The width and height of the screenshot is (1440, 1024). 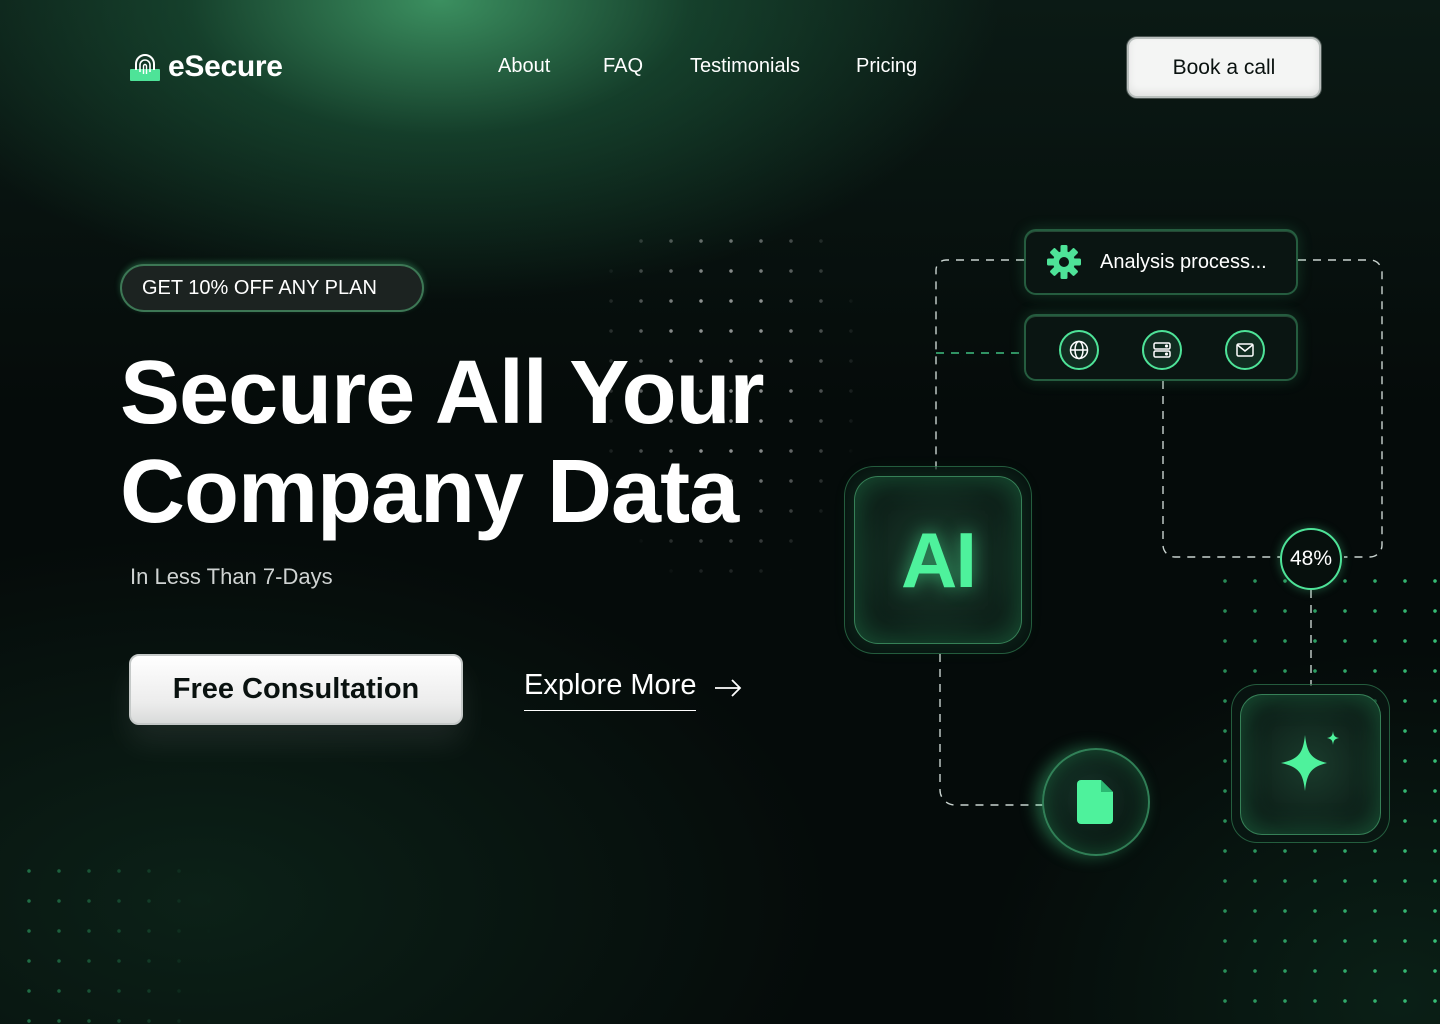 I want to click on arrow-right-icon, so click(x=728, y=688).